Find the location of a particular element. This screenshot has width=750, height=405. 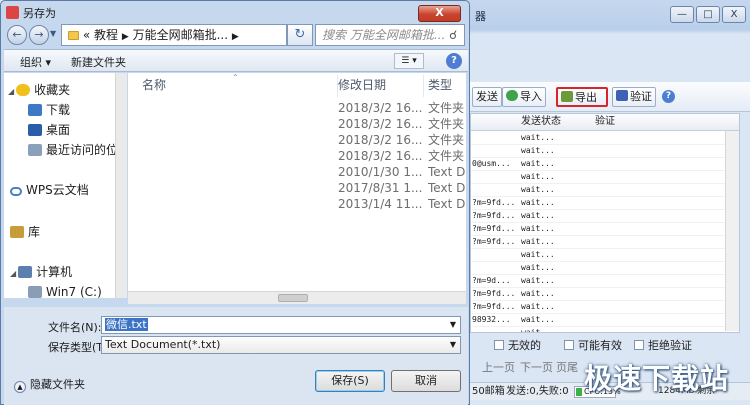

nav-drive-c: Win7 (C:) is located at coordinates (65, 290).